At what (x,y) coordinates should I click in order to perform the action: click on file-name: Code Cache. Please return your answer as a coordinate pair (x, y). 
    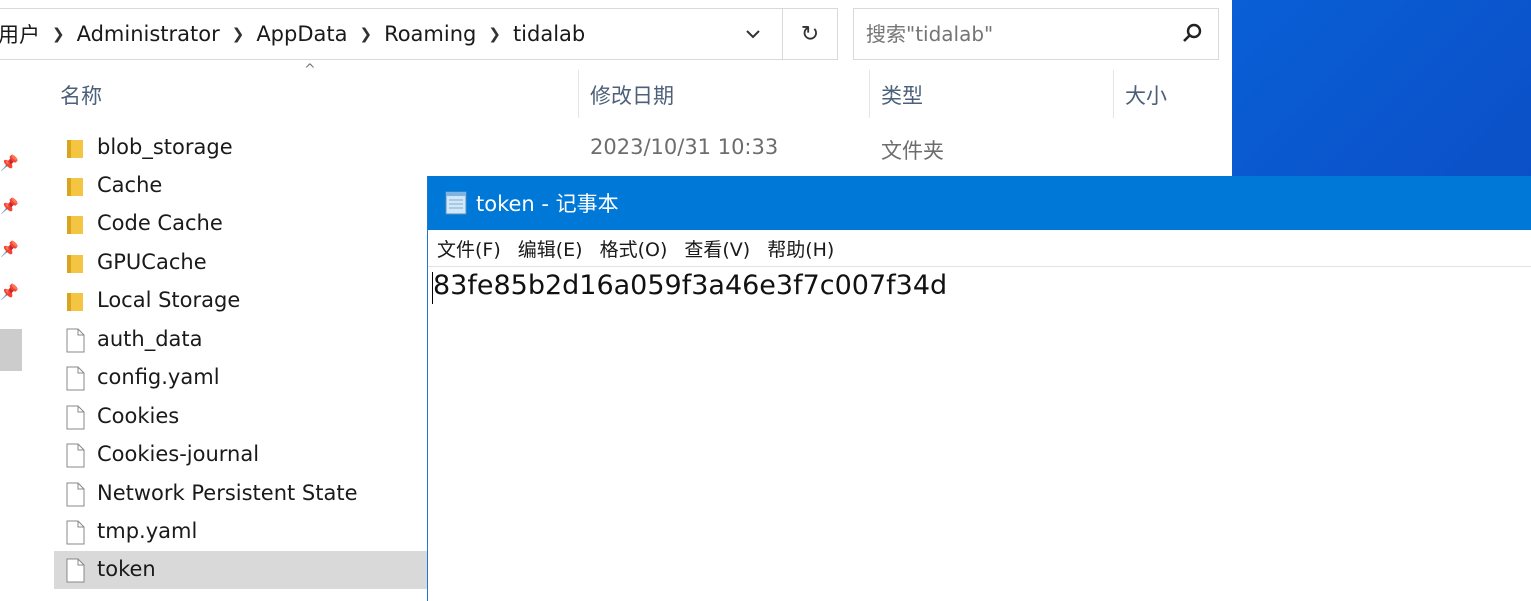
    Looking at the image, I should click on (160, 223).